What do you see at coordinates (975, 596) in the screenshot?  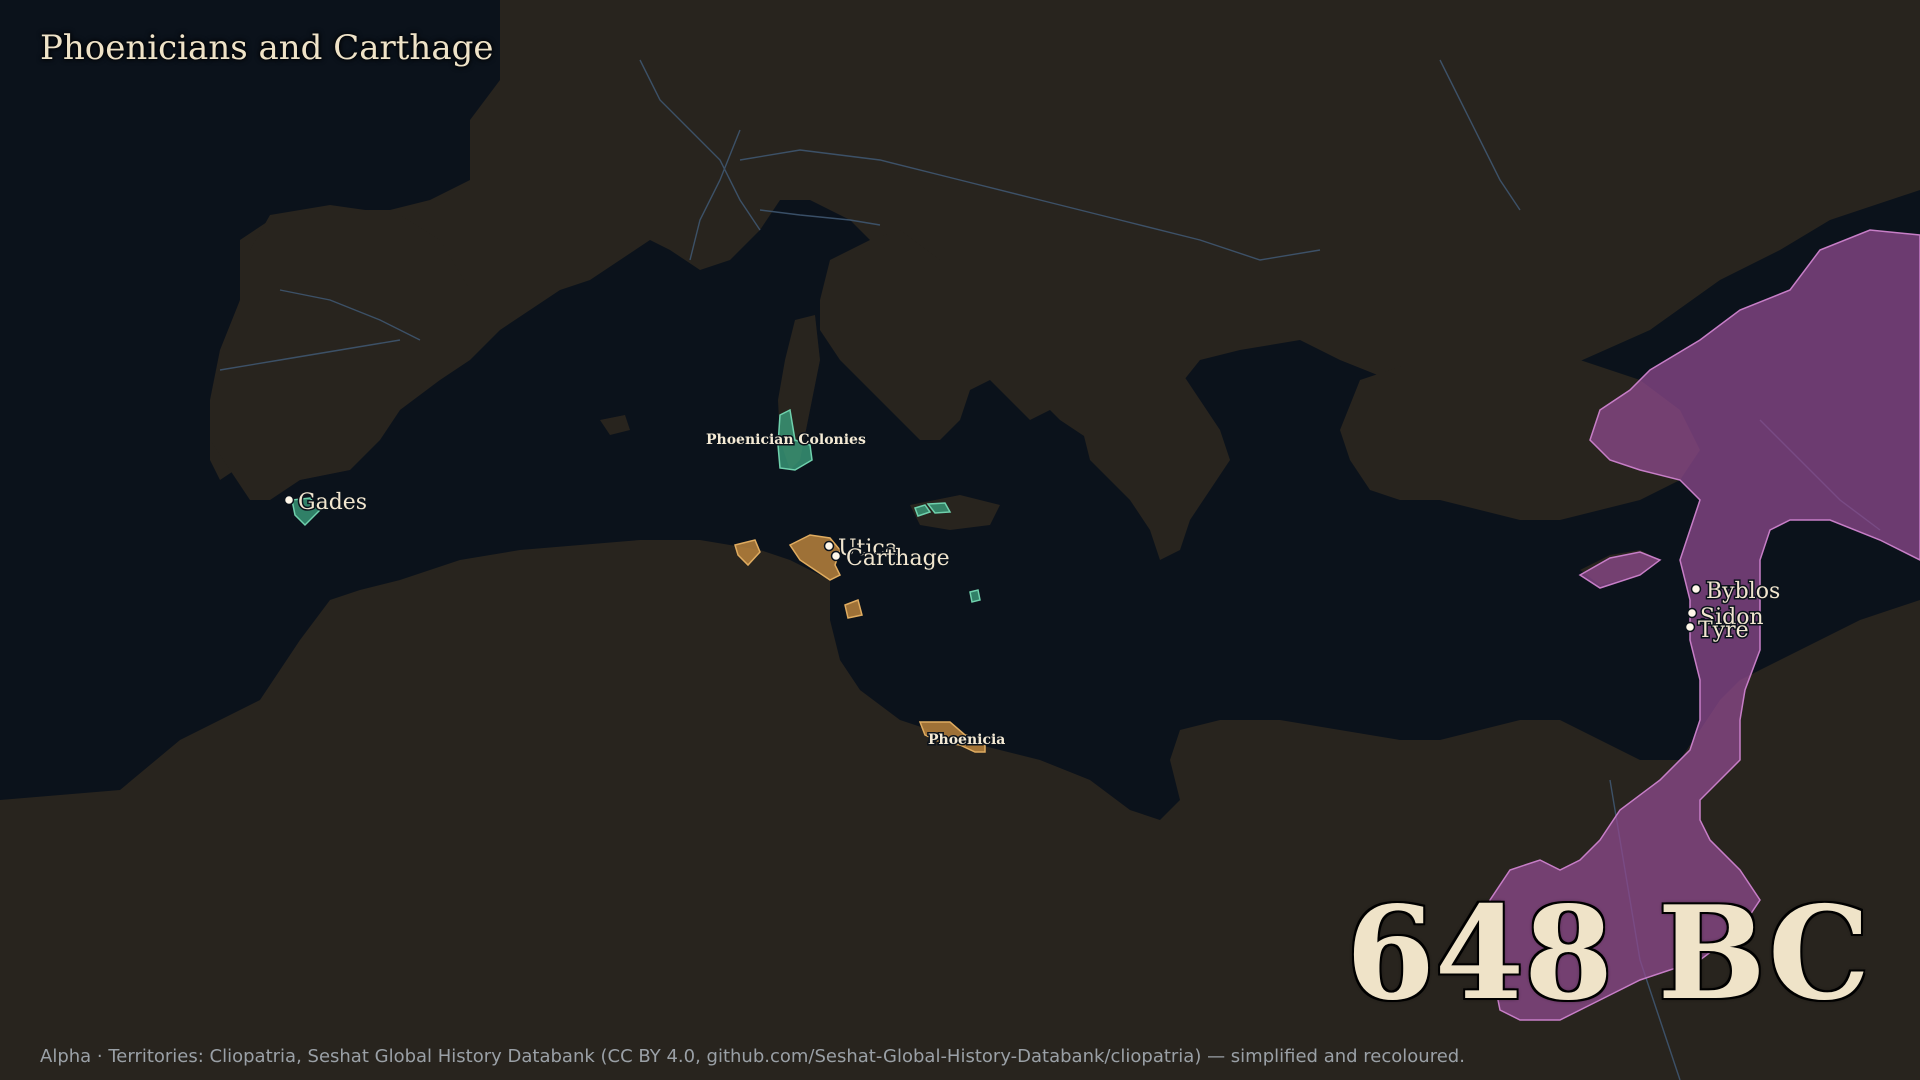 I see `colony-malta` at bounding box center [975, 596].